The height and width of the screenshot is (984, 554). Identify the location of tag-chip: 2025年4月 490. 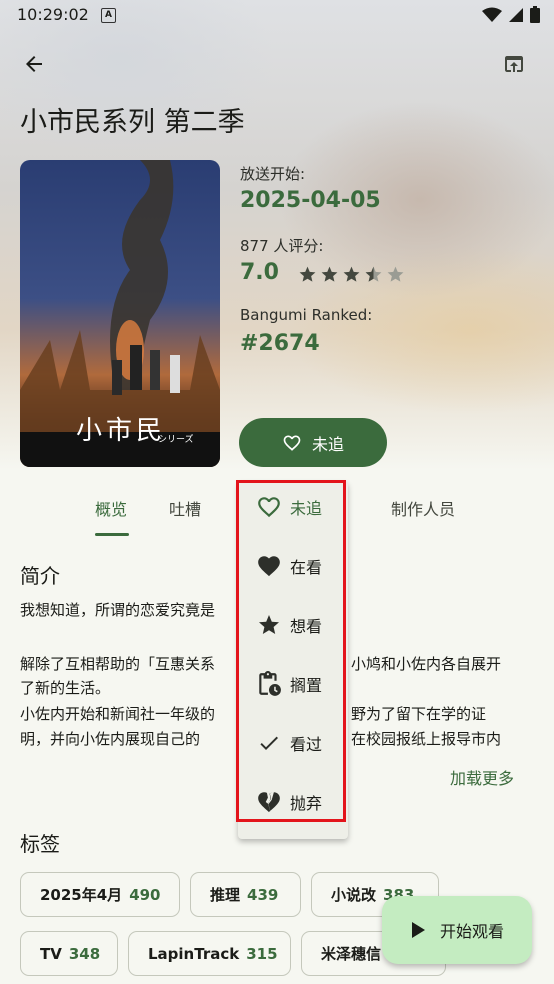
(100, 894).